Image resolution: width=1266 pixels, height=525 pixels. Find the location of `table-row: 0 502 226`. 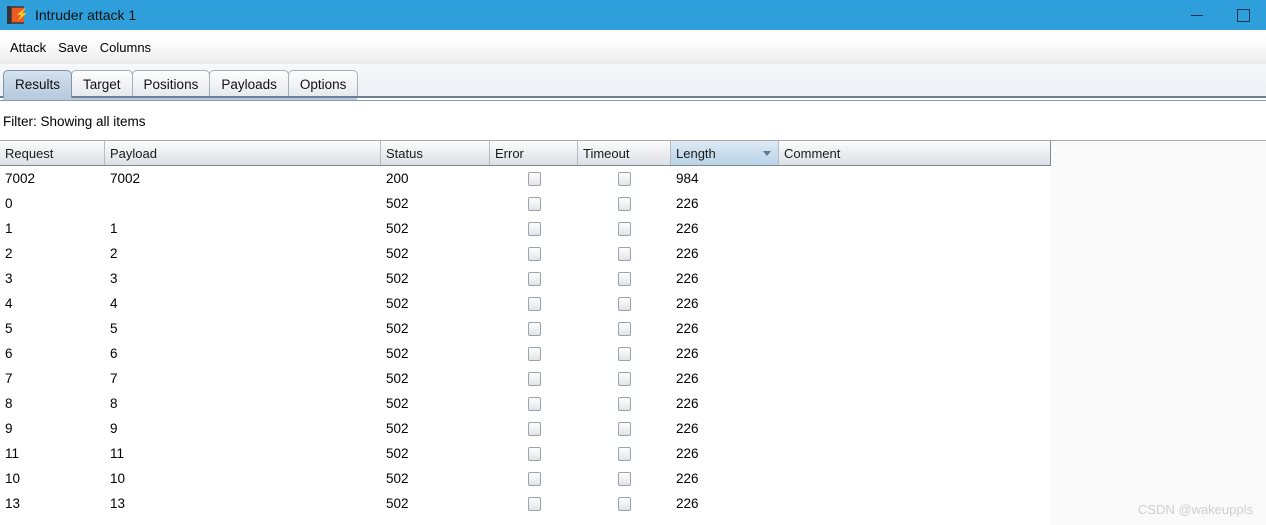

table-row: 0 502 226 is located at coordinates (525, 203).